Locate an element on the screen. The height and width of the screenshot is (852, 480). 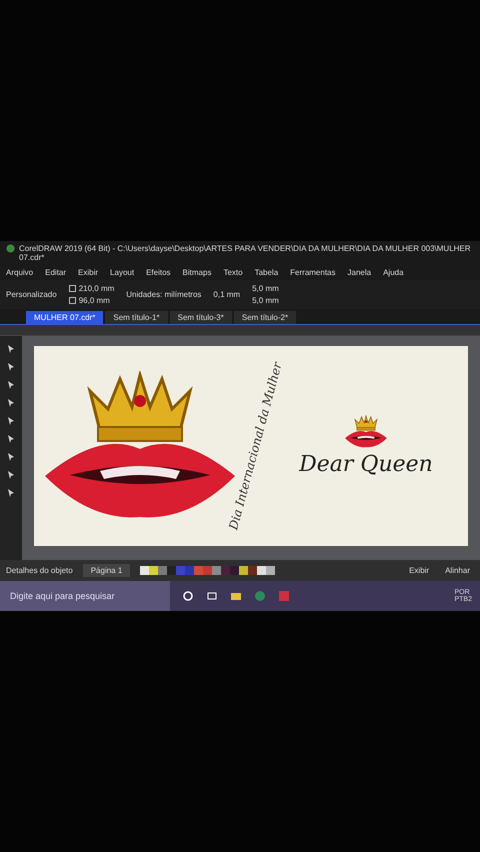
menu-item: Exibir is located at coordinates (88, 272).